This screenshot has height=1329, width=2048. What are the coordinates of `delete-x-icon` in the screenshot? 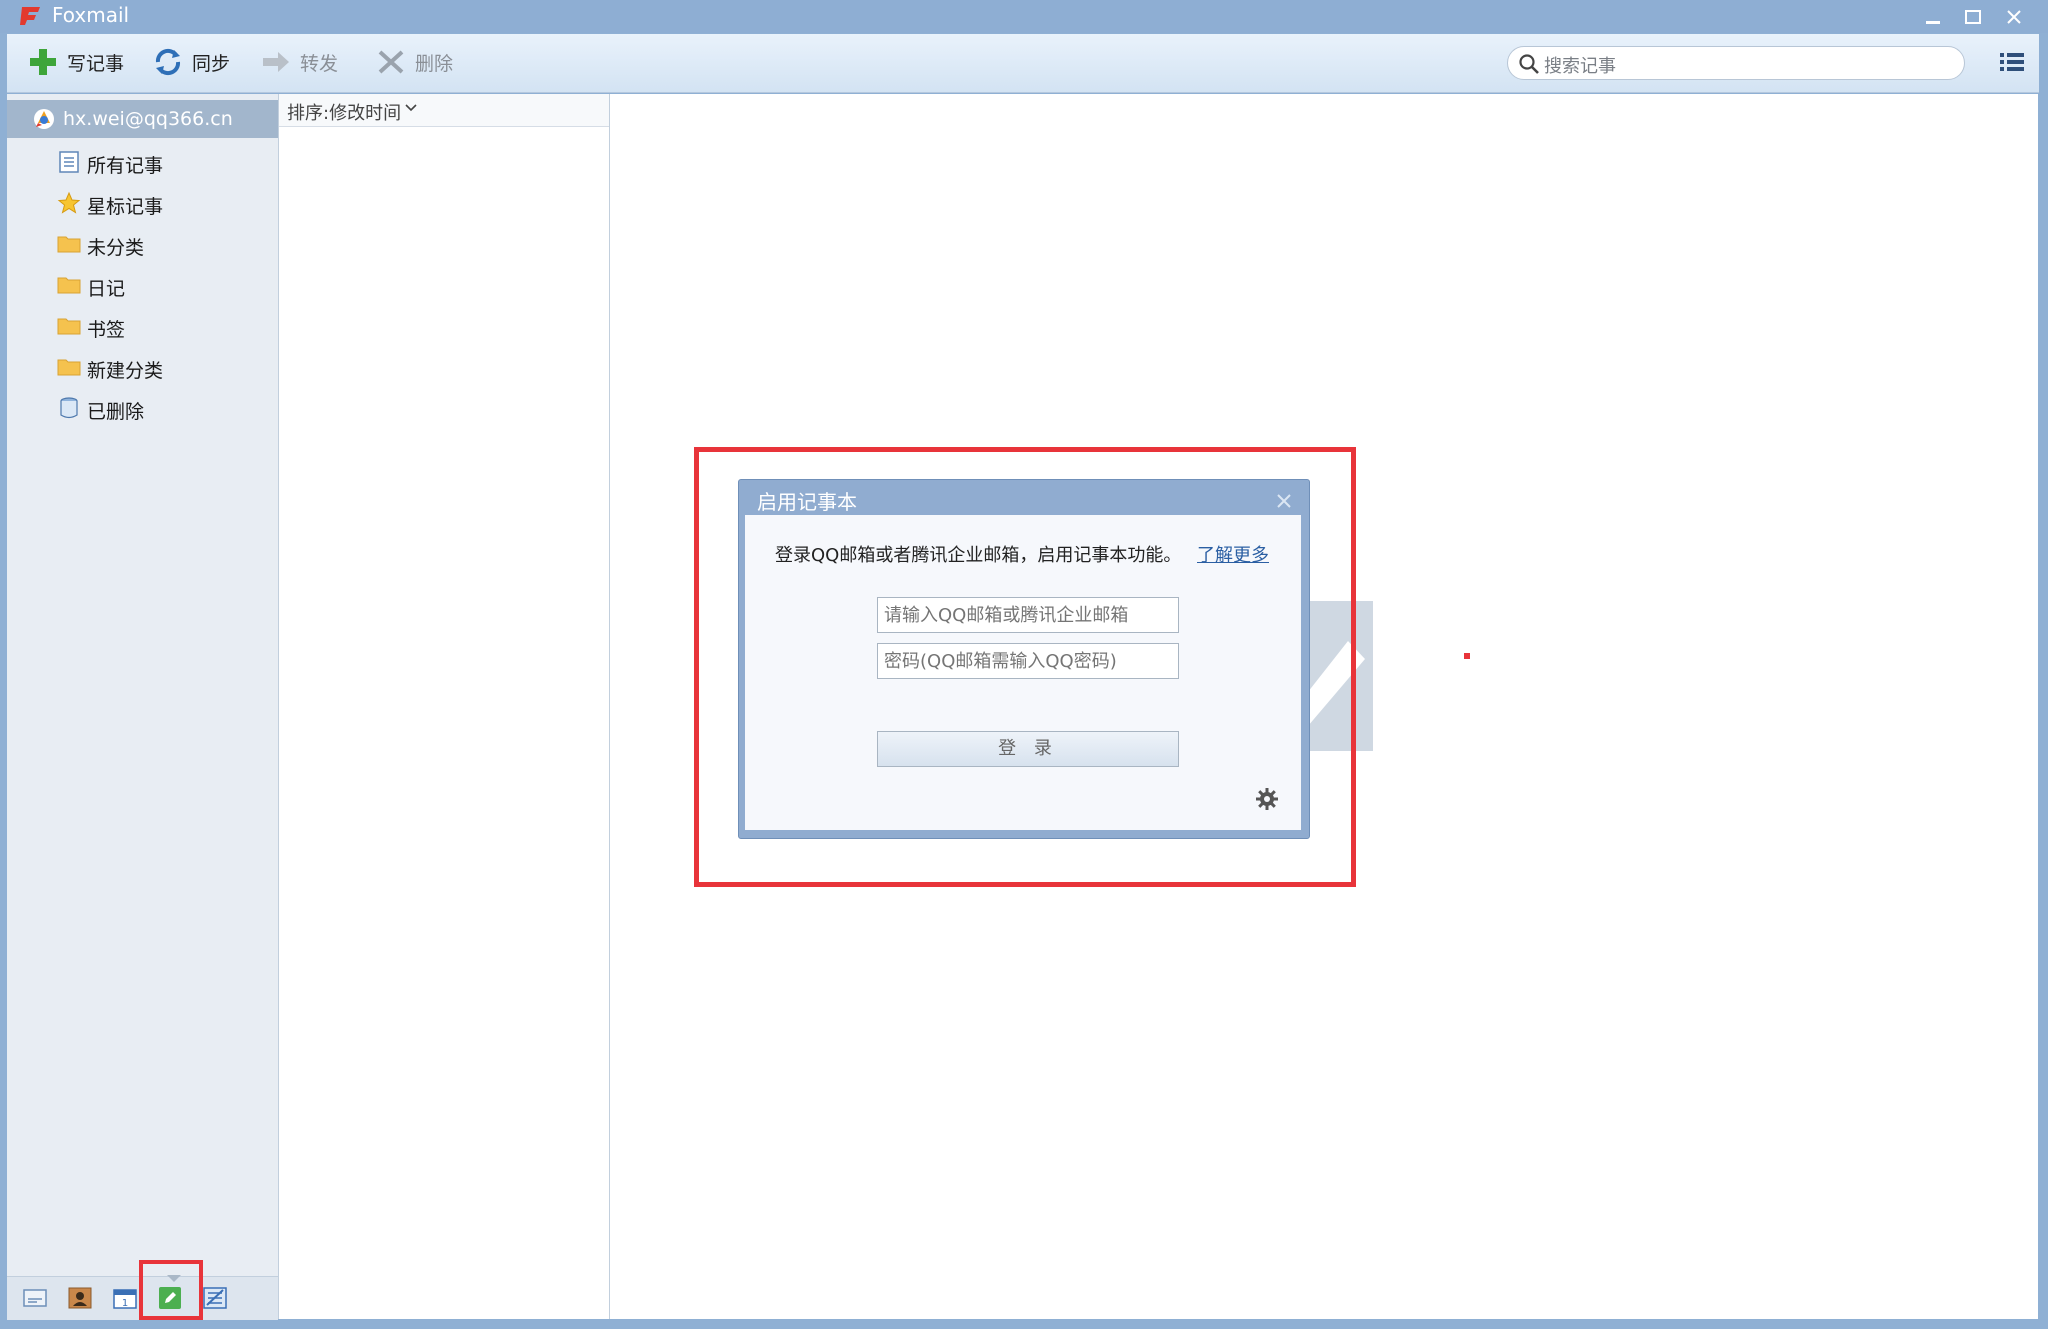 It's located at (391, 62).